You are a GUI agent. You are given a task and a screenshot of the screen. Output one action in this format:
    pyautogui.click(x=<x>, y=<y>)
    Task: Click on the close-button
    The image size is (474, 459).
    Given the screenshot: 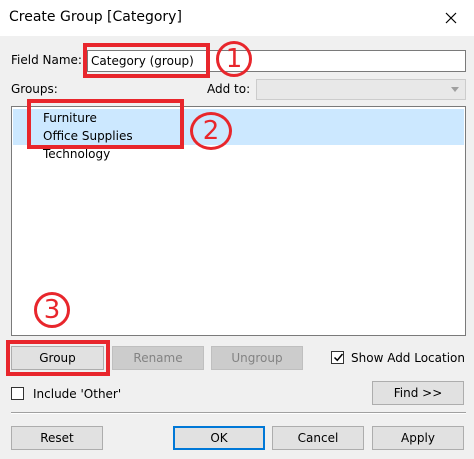 What is the action you would take?
    pyautogui.click(x=451, y=18)
    